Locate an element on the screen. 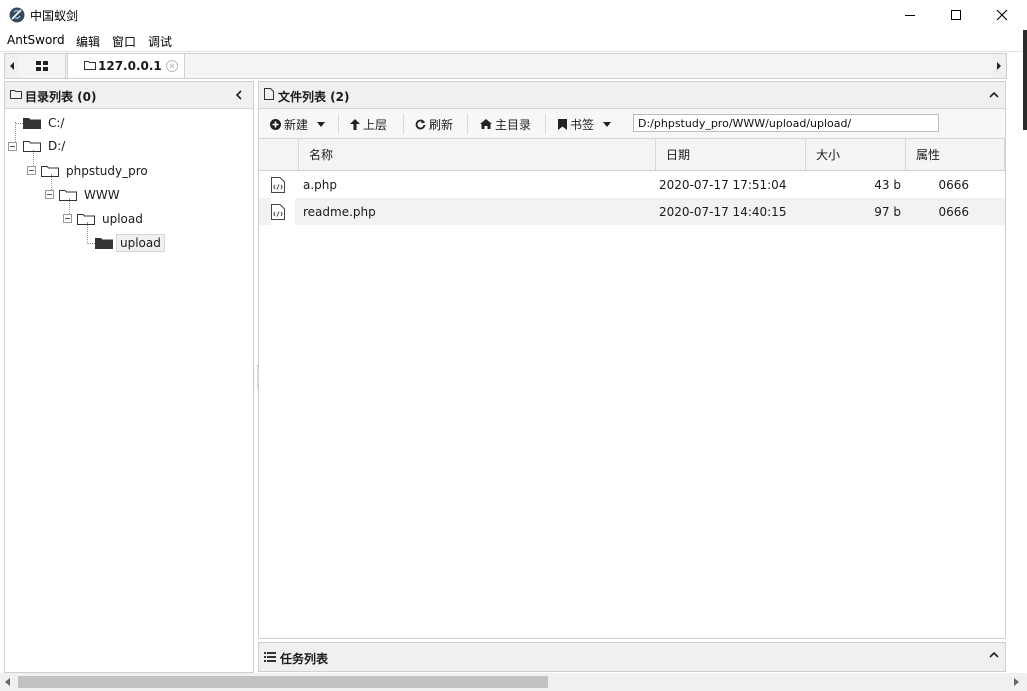  column-header-name: 名称 is located at coordinates (476, 154).